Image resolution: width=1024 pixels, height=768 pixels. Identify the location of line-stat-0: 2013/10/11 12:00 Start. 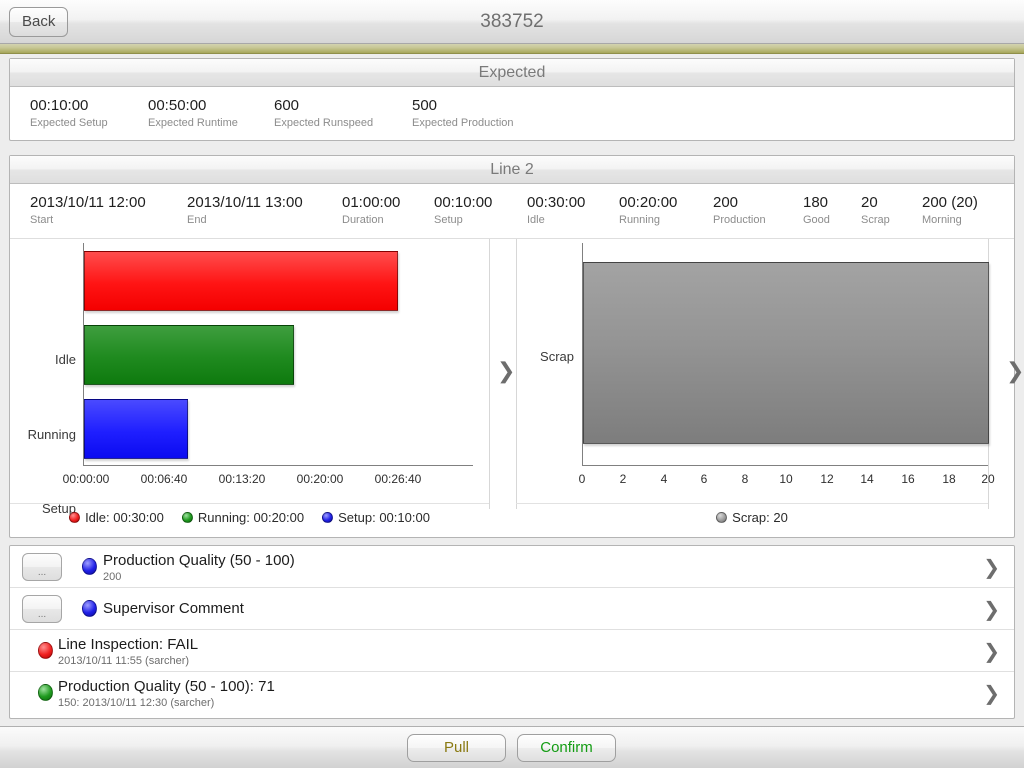
(88, 210).